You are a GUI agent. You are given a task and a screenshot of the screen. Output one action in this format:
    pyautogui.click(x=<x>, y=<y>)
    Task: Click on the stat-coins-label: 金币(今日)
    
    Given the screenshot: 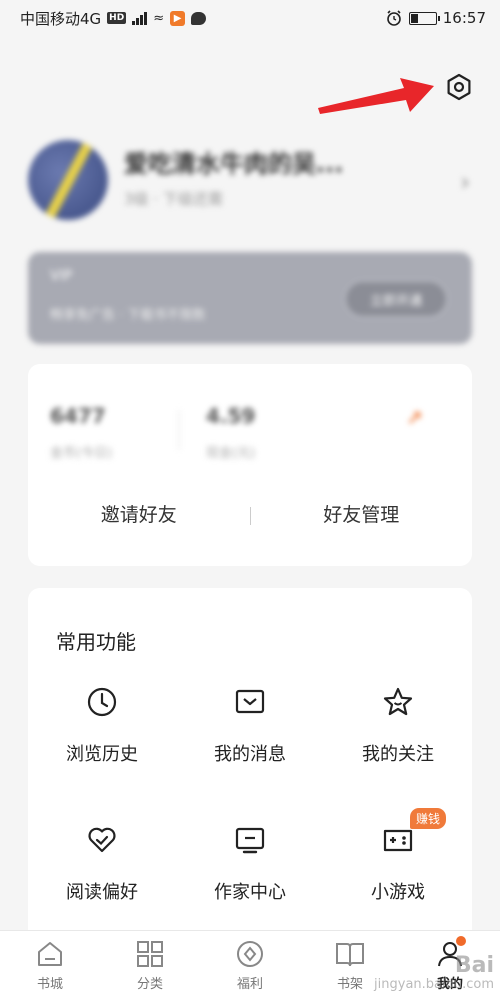 What is the action you would take?
    pyautogui.click(x=81, y=453)
    